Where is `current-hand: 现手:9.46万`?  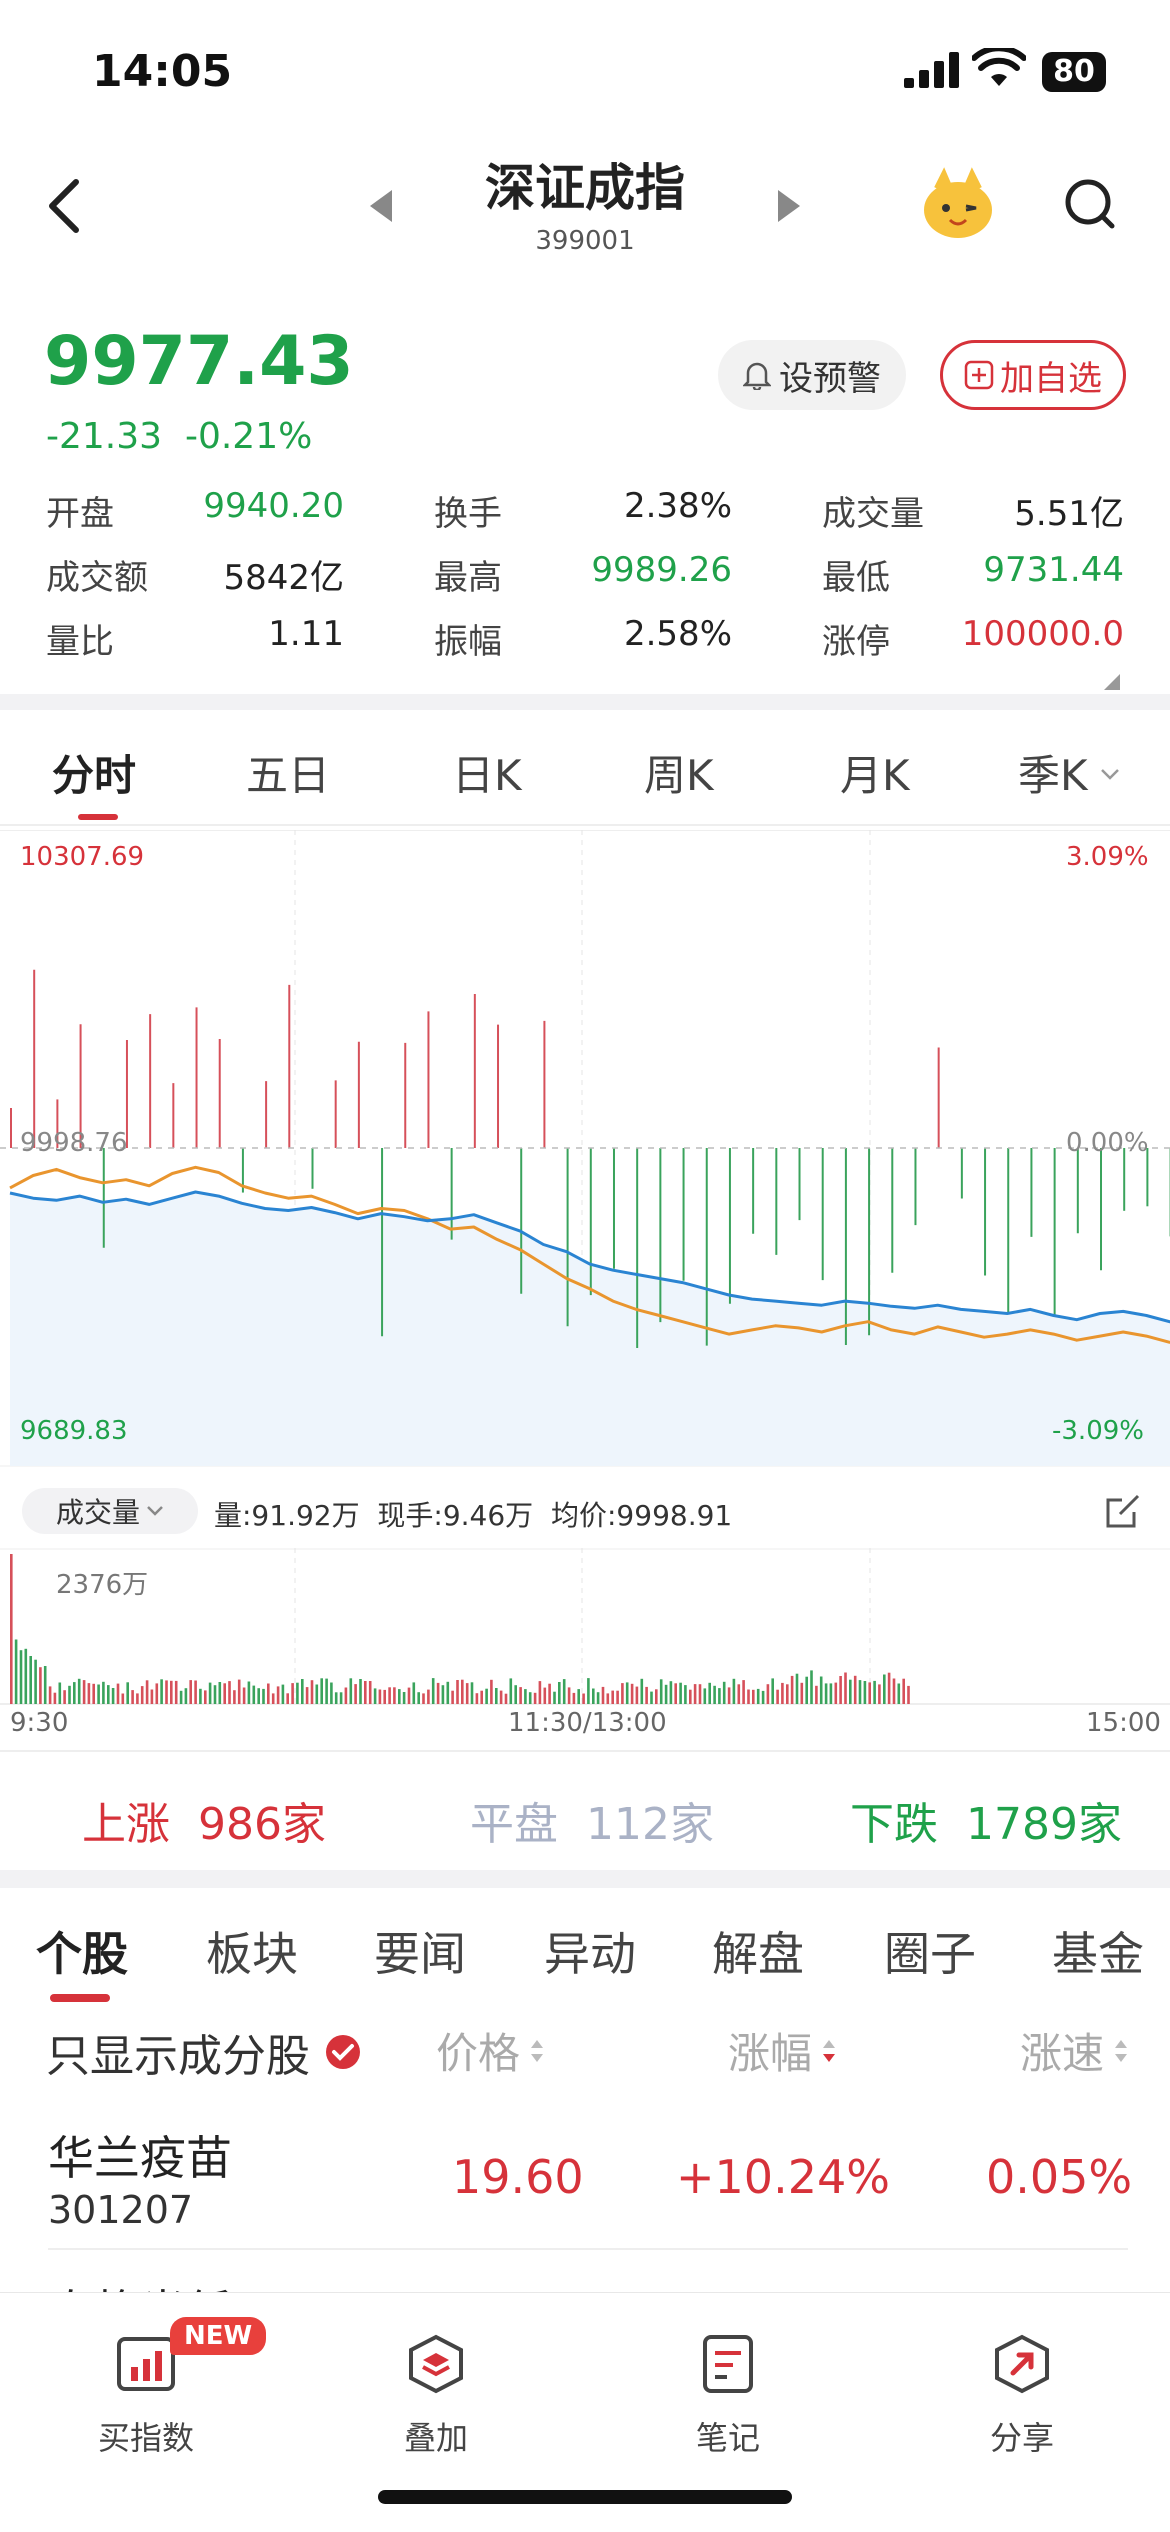
current-hand: 现手:9.46万 is located at coordinates (455, 1515).